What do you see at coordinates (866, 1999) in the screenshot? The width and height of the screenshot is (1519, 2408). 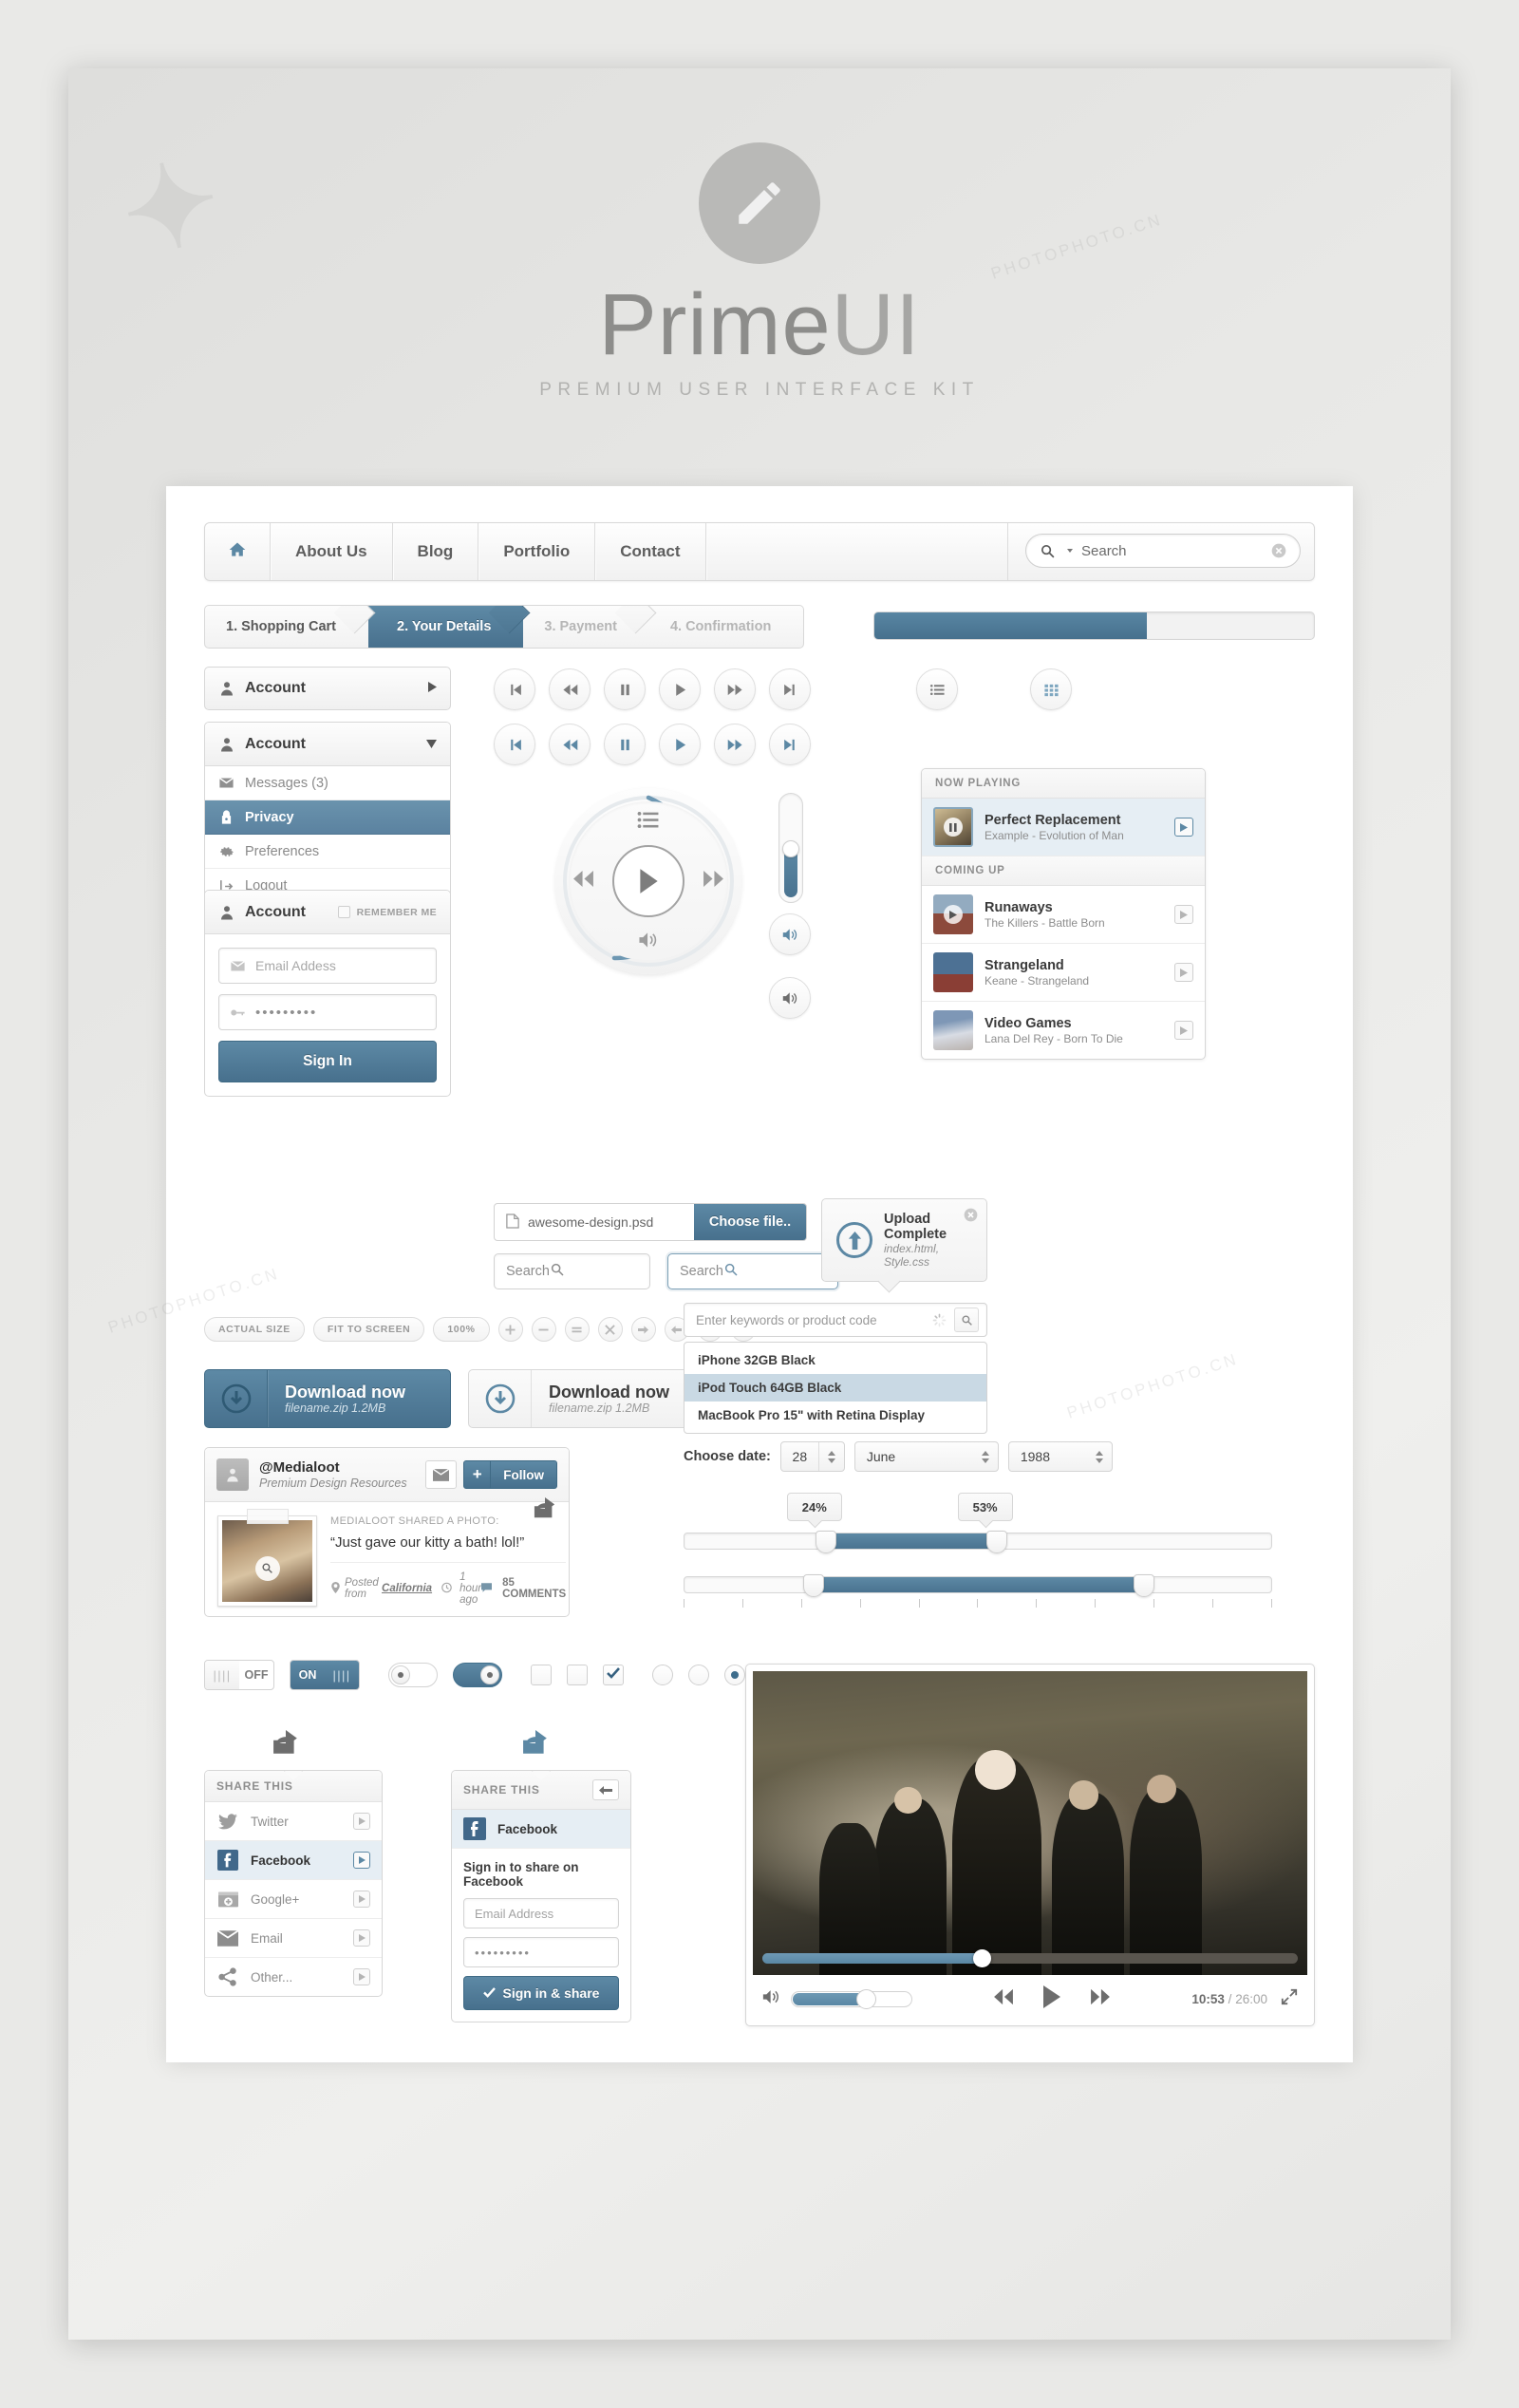 I see `video-volume-knob` at bounding box center [866, 1999].